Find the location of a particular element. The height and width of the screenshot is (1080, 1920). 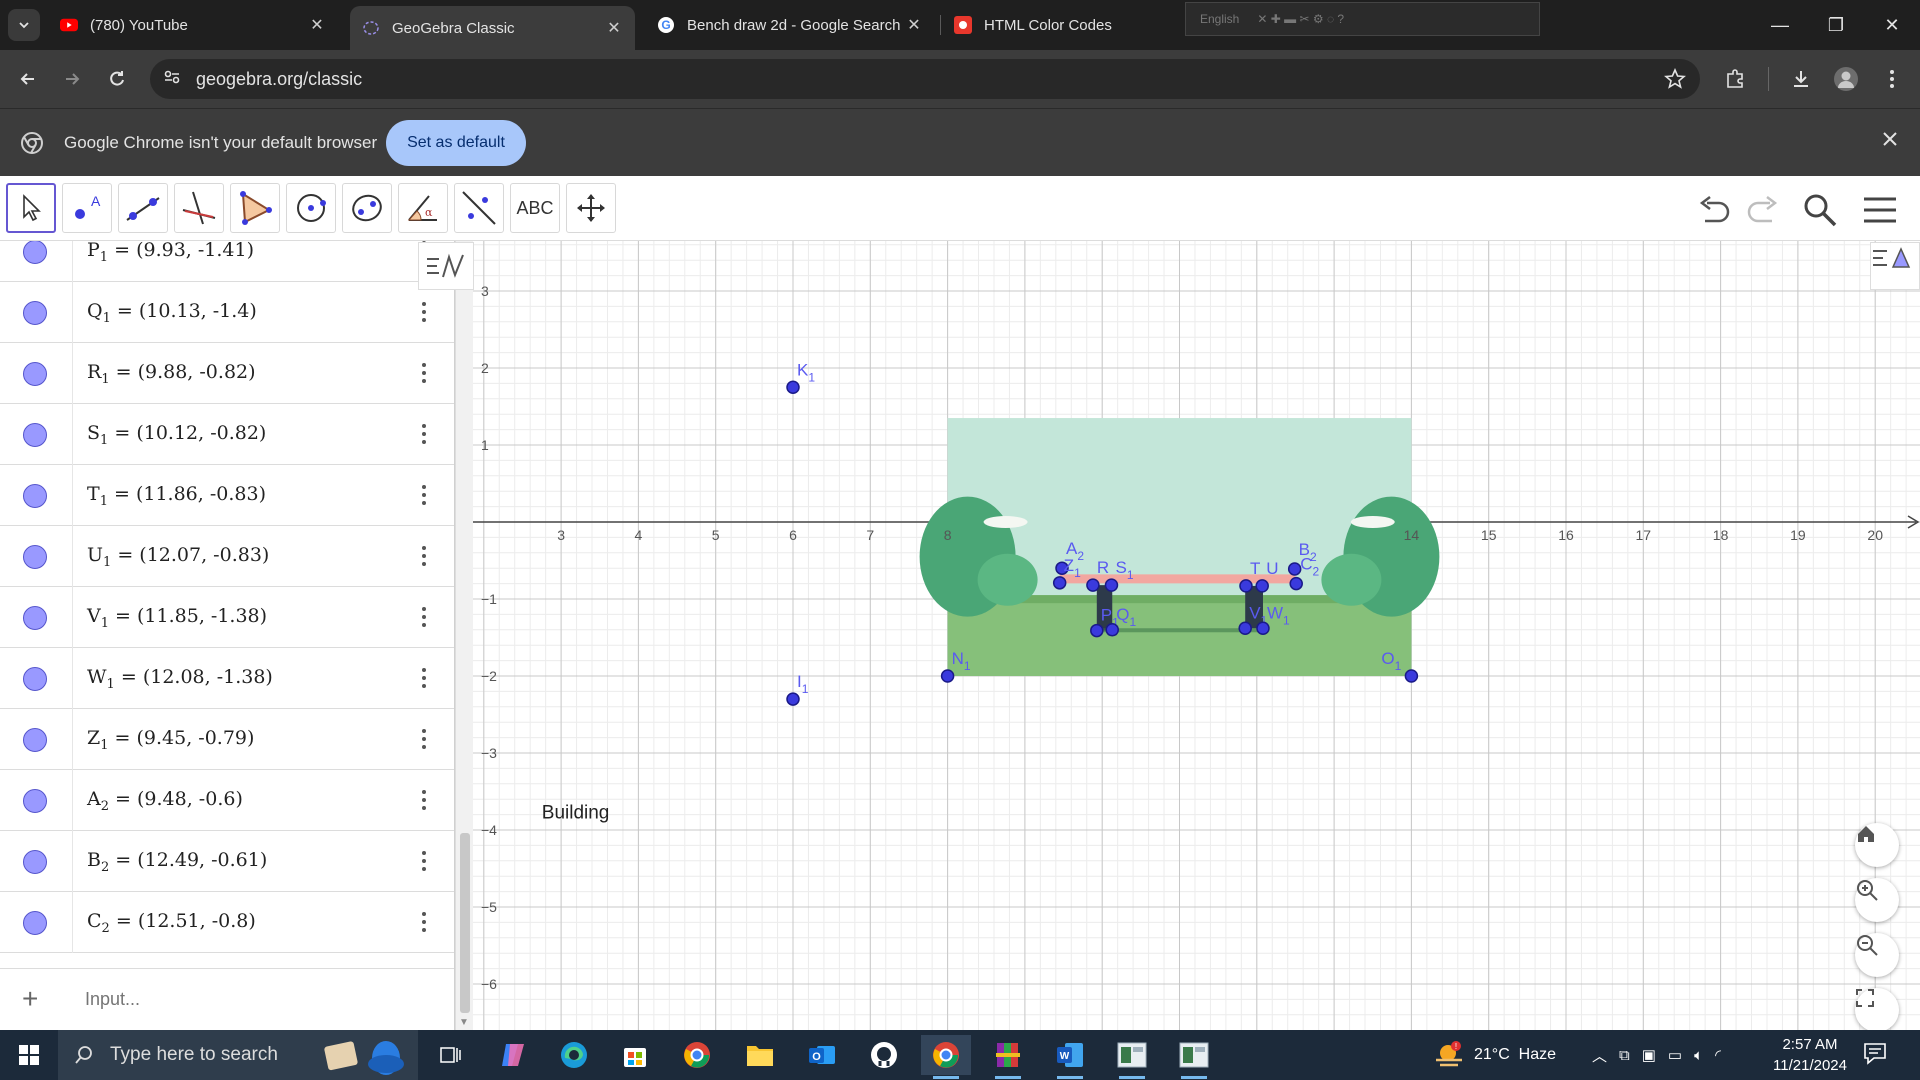

downloads-button is located at coordinates (1801, 79).